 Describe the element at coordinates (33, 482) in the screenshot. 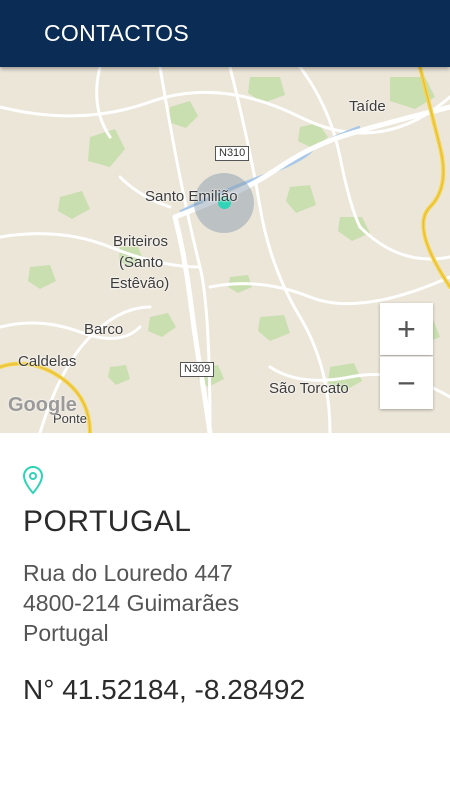

I see `map-pin-icon` at that location.